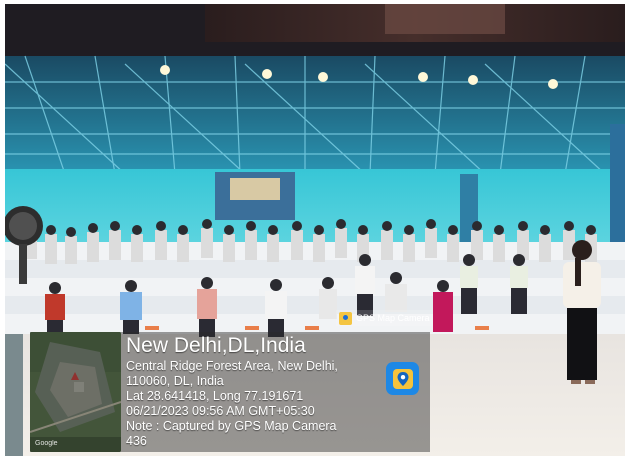  Describe the element at coordinates (393, 318) in the screenshot. I see `badge-label: GPS Map Camera` at that location.